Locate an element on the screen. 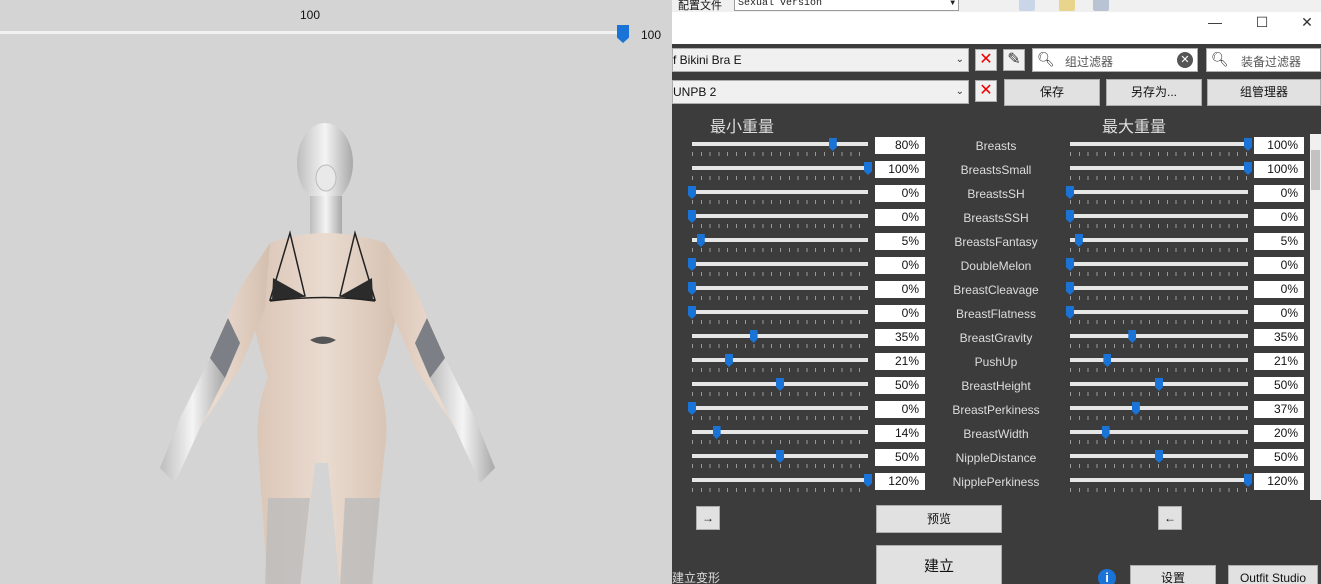 This screenshot has height=584, width=1321. scrollbar-thumb is located at coordinates (1315, 170).